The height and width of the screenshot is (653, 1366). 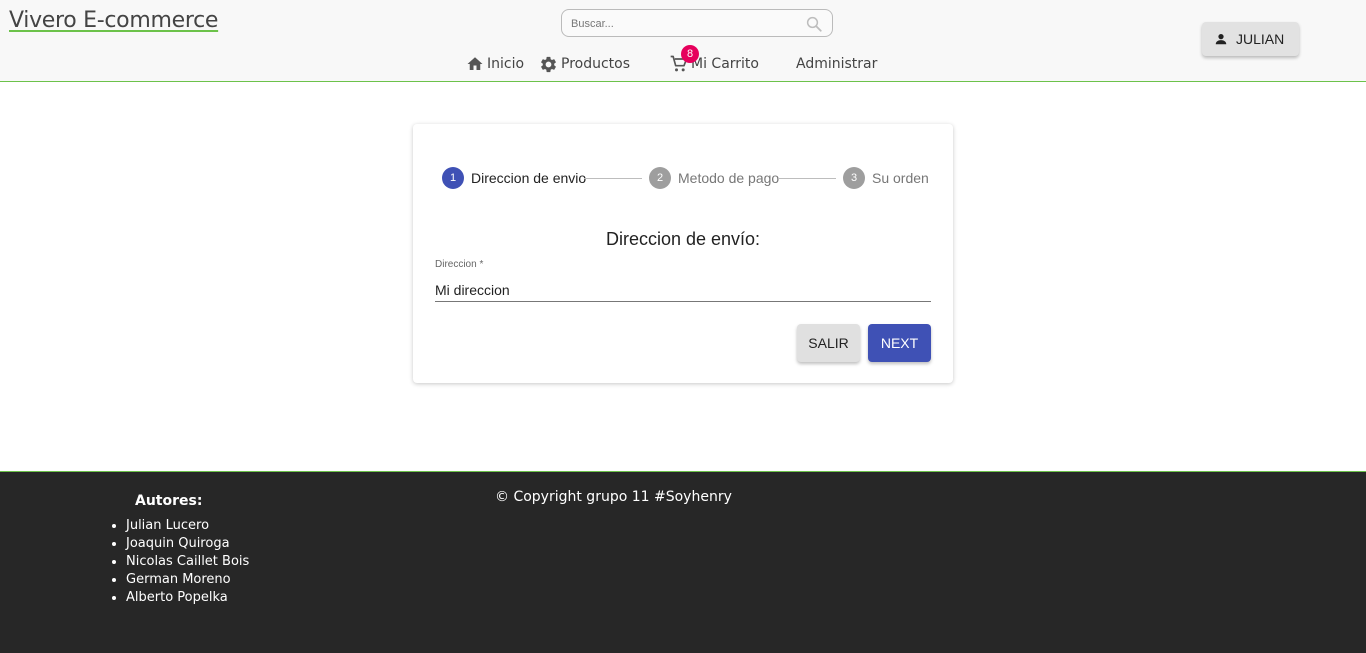 I want to click on nav-productos: Productos, so click(x=584, y=64).